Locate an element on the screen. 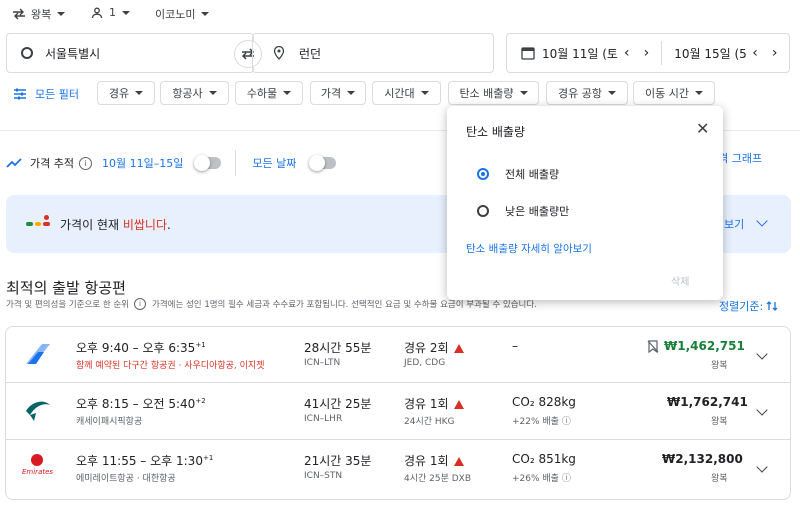 This screenshot has height=507, width=800. radio-unselected-icon is located at coordinates (483, 211).